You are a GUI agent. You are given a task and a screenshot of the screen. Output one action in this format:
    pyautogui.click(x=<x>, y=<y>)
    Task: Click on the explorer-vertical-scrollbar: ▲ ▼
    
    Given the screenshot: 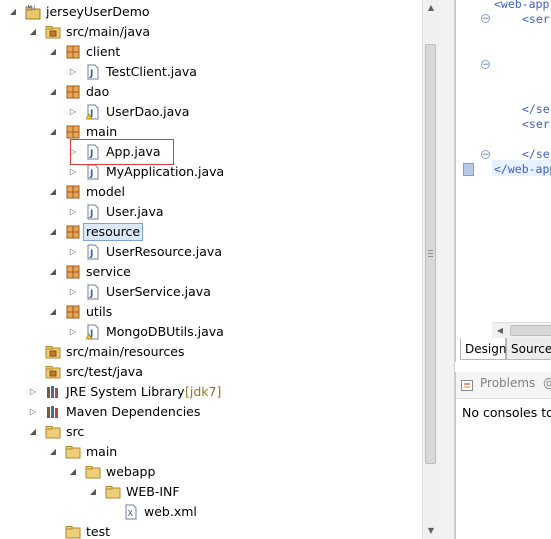 What is the action you would take?
    pyautogui.click(x=430, y=269)
    